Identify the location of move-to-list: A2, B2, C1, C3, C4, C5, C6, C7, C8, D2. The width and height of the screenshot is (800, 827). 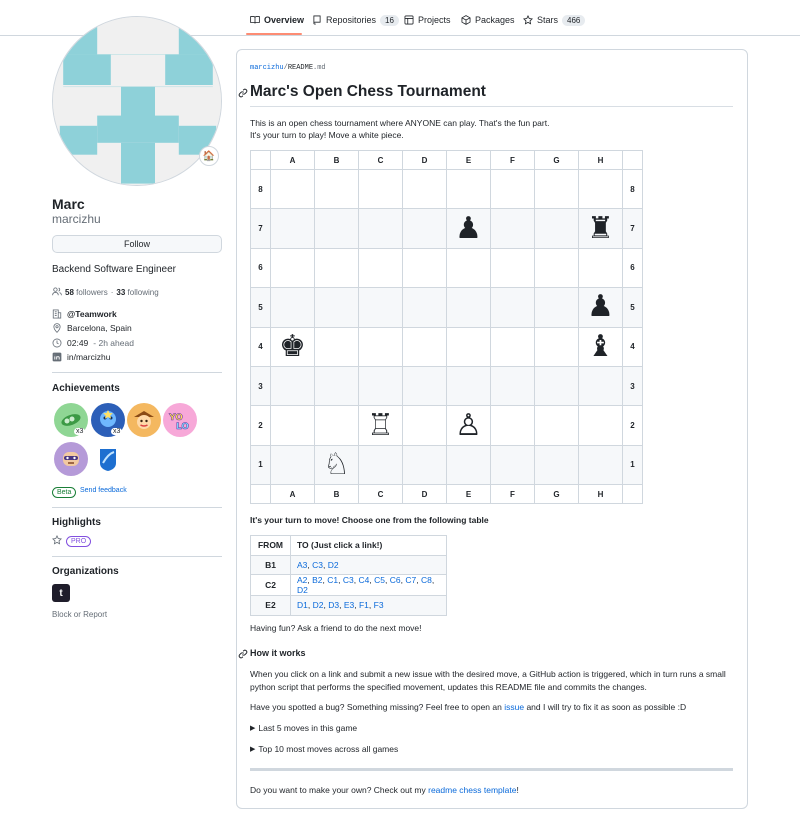
(368, 585).